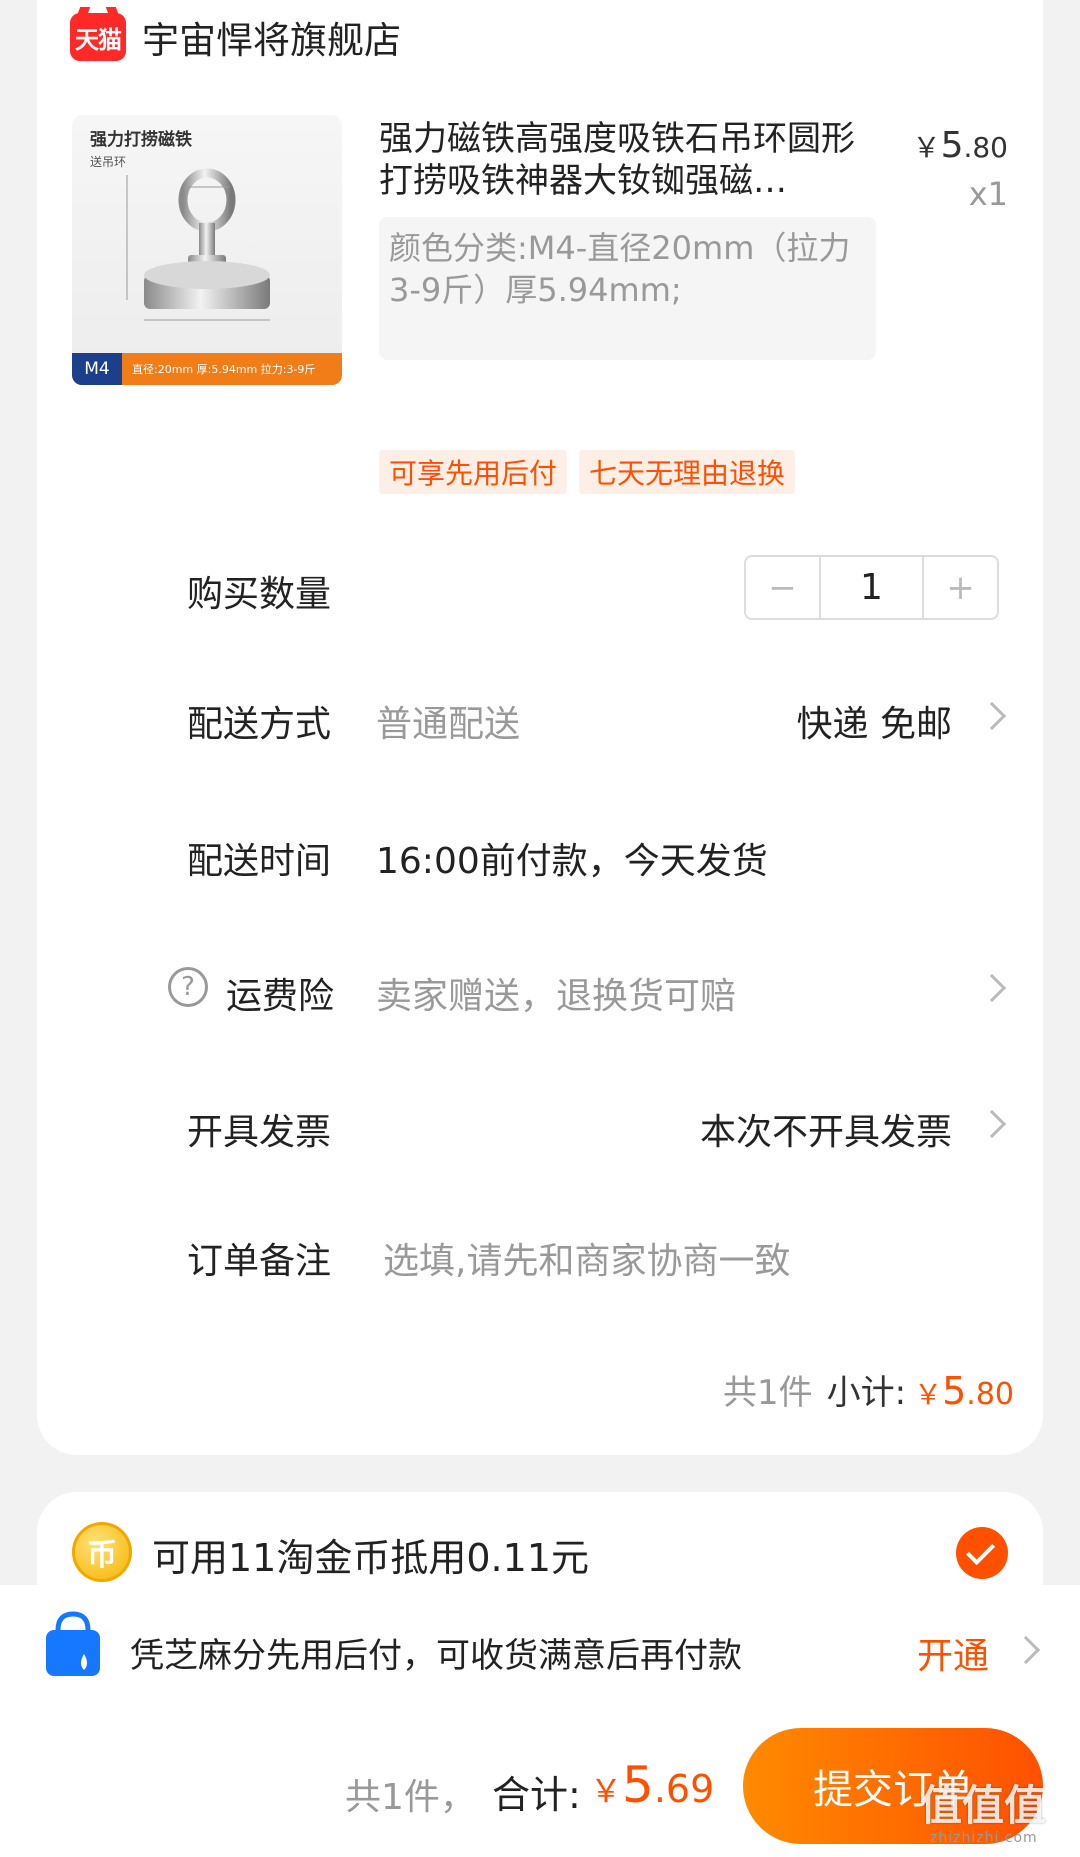  What do you see at coordinates (874, 724) in the screenshot?
I see `delivery-method-detail: 快递 免邮` at bounding box center [874, 724].